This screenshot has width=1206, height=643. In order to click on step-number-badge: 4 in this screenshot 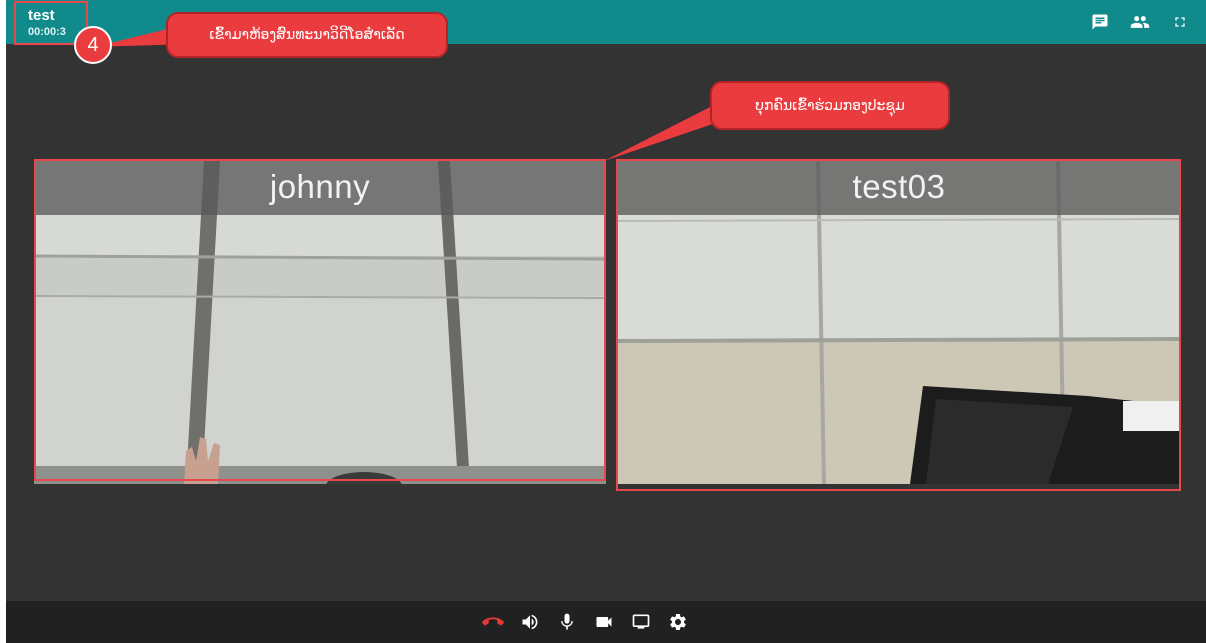, I will do `click(93, 45)`.